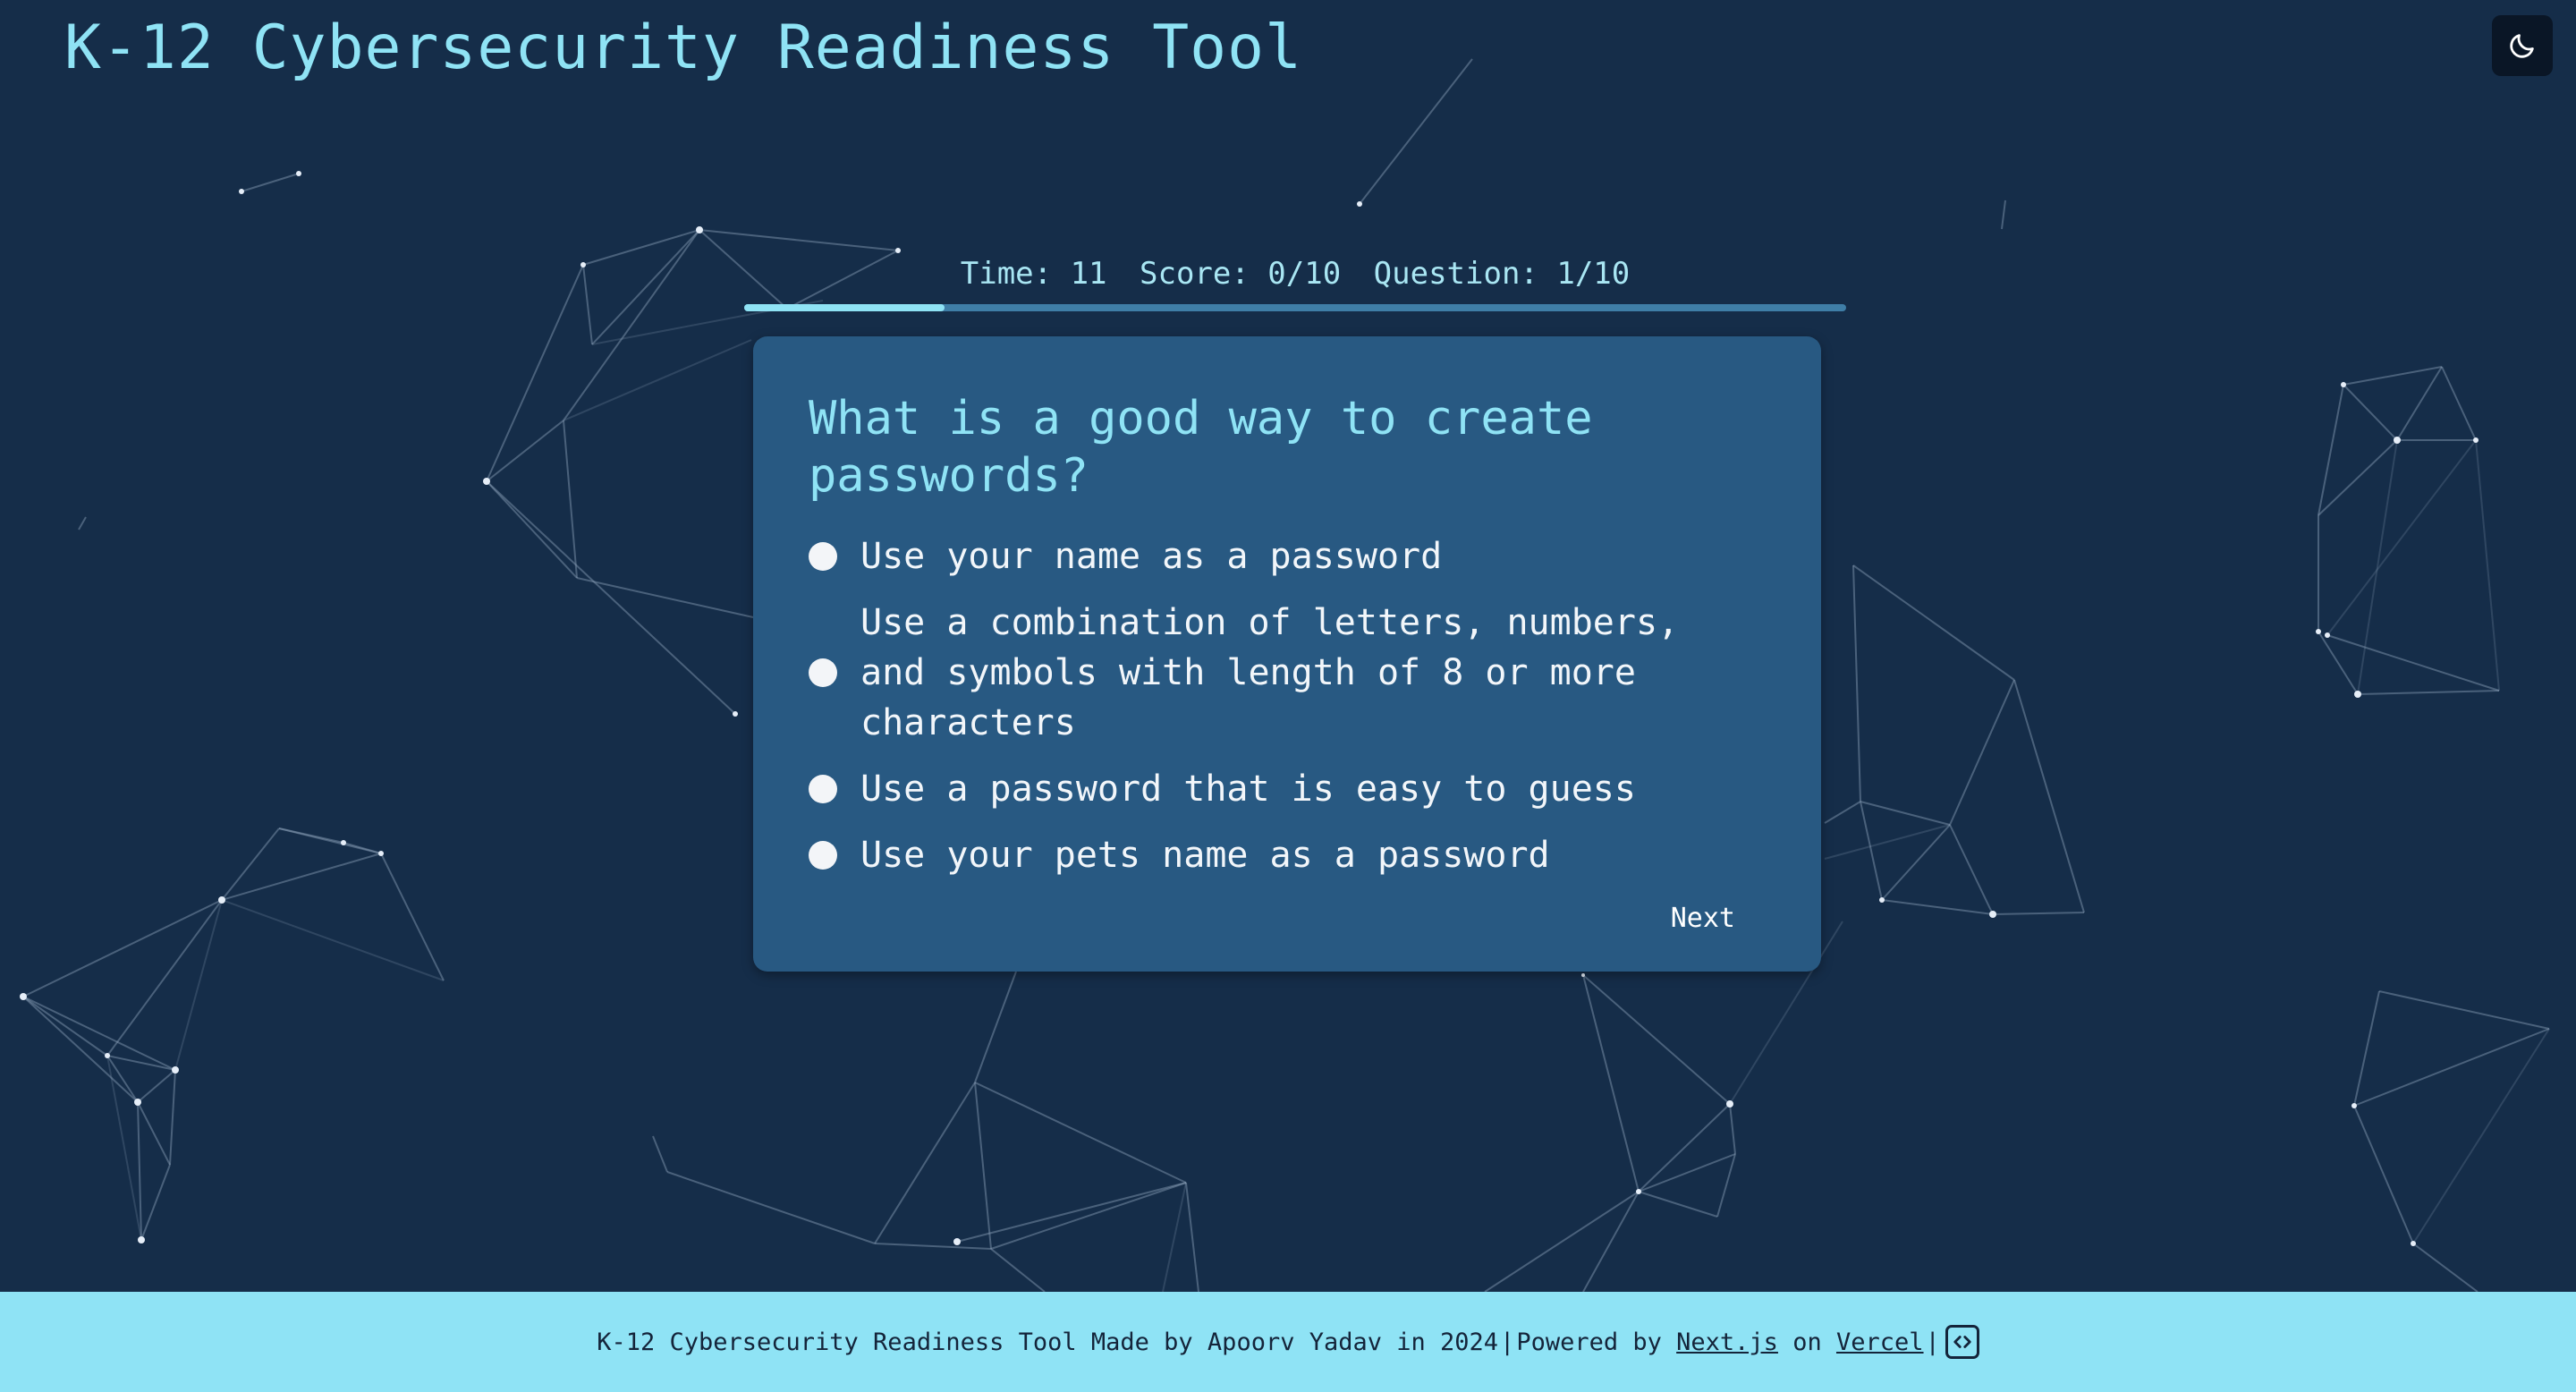  What do you see at coordinates (1295, 307) in the screenshot?
I see `progress-bar` at bounding box center [1295, 307].